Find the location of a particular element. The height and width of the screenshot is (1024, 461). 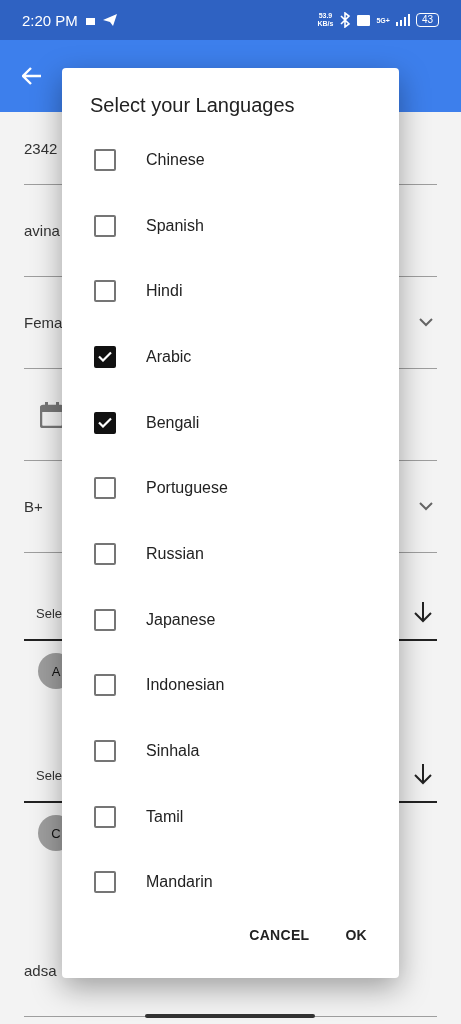

battery-level: 43 is located at coordinates (427, 20).